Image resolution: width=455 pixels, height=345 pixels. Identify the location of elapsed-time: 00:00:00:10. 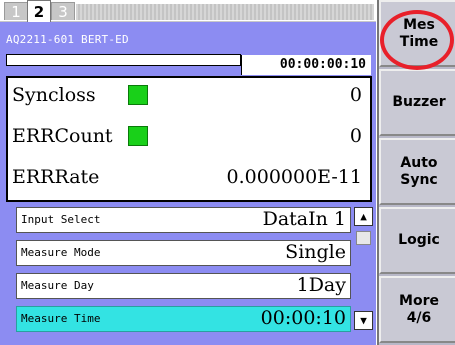
(306, 65).